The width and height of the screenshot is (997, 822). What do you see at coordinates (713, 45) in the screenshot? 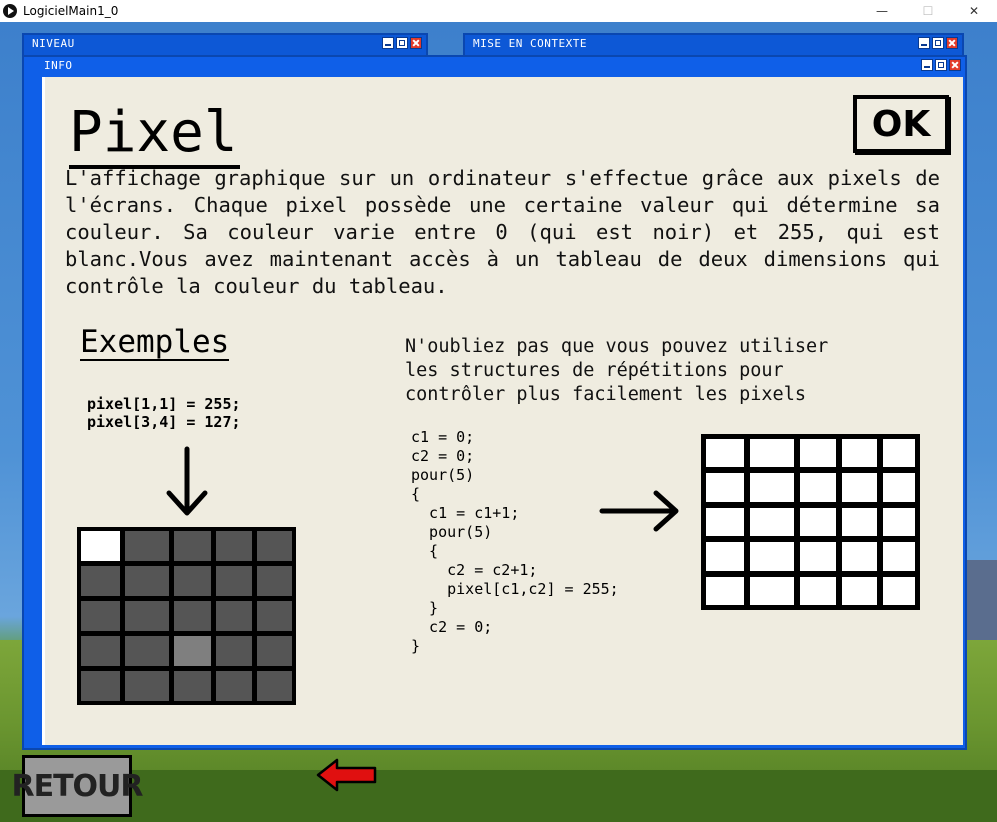
I see `contexte-window: MISE EN CONTEXTE` at bounding box center [713, 45].